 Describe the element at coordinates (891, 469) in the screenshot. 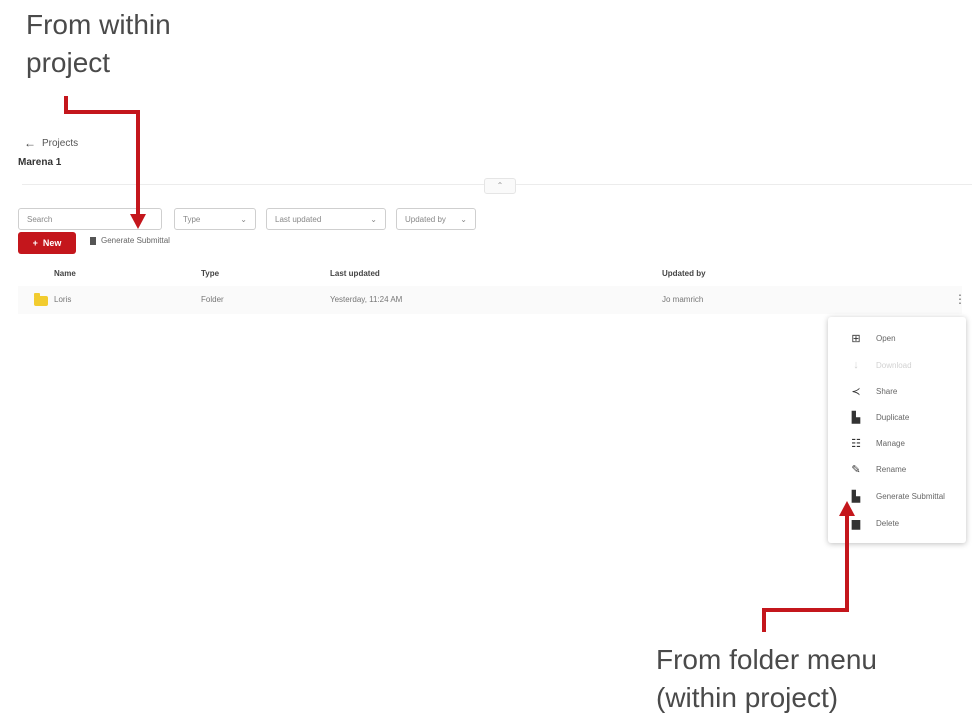

I see `menu-item-label: Rename` at that location.